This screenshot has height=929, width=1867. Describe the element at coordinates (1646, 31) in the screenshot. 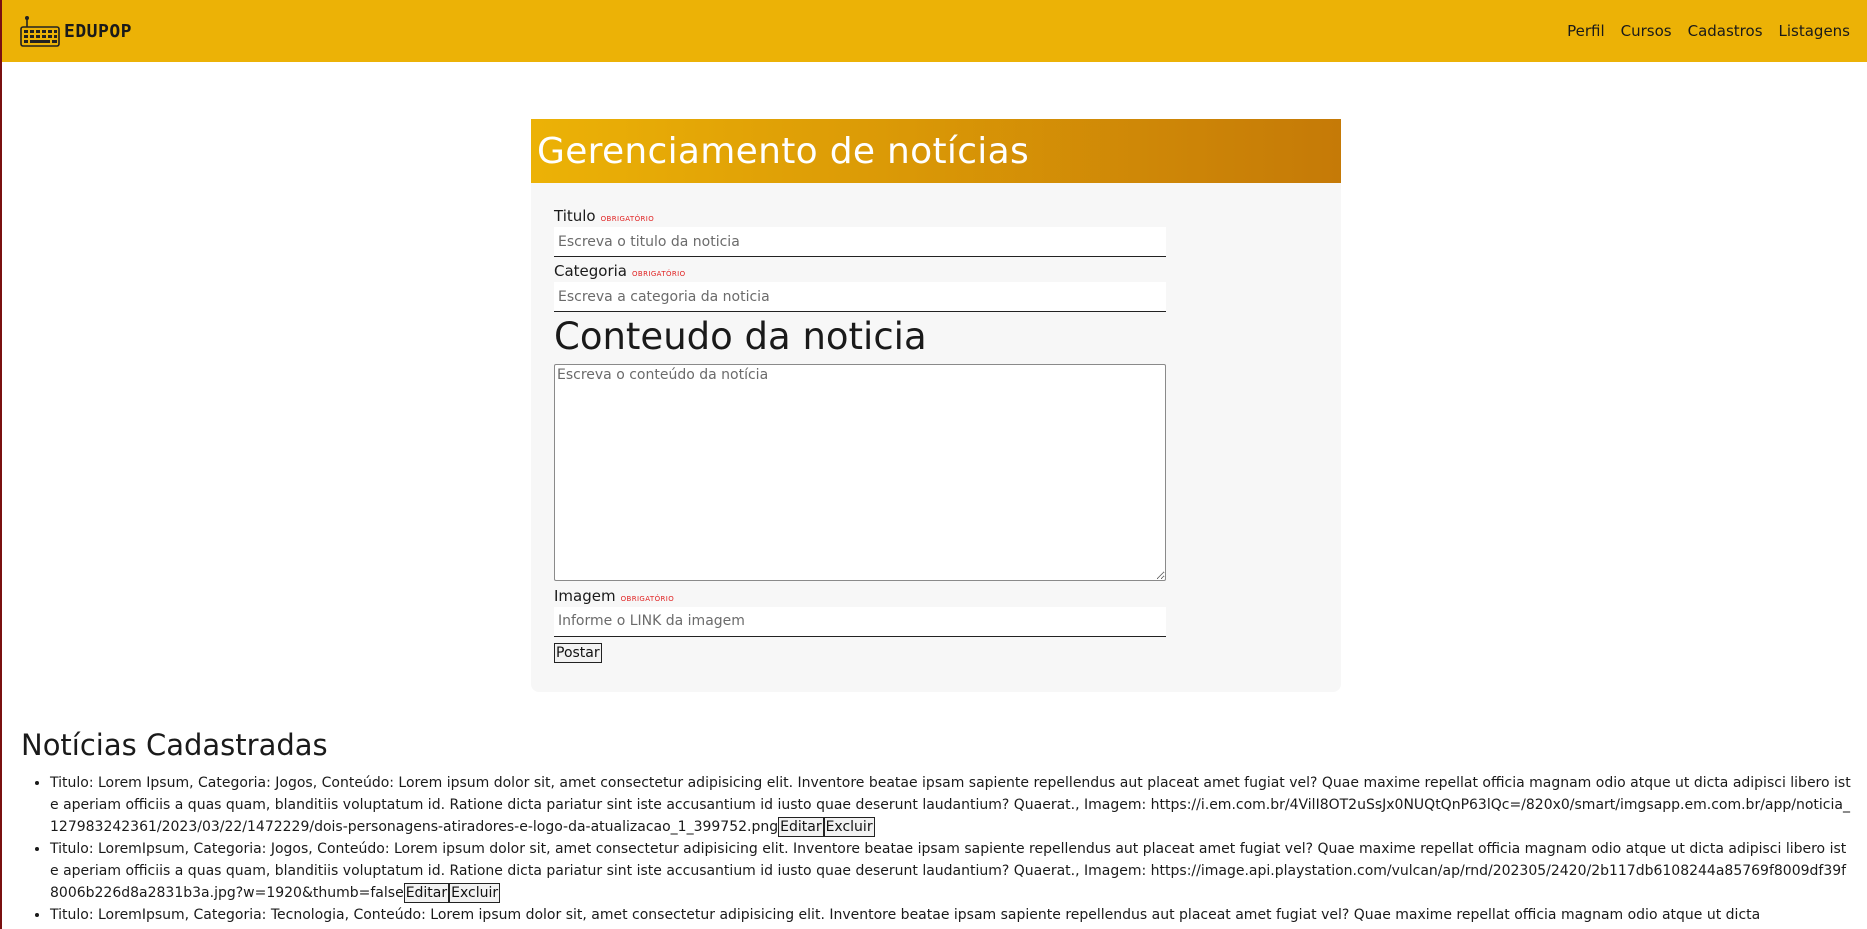

I see `nav-link-cursos: Cursos` at that location.